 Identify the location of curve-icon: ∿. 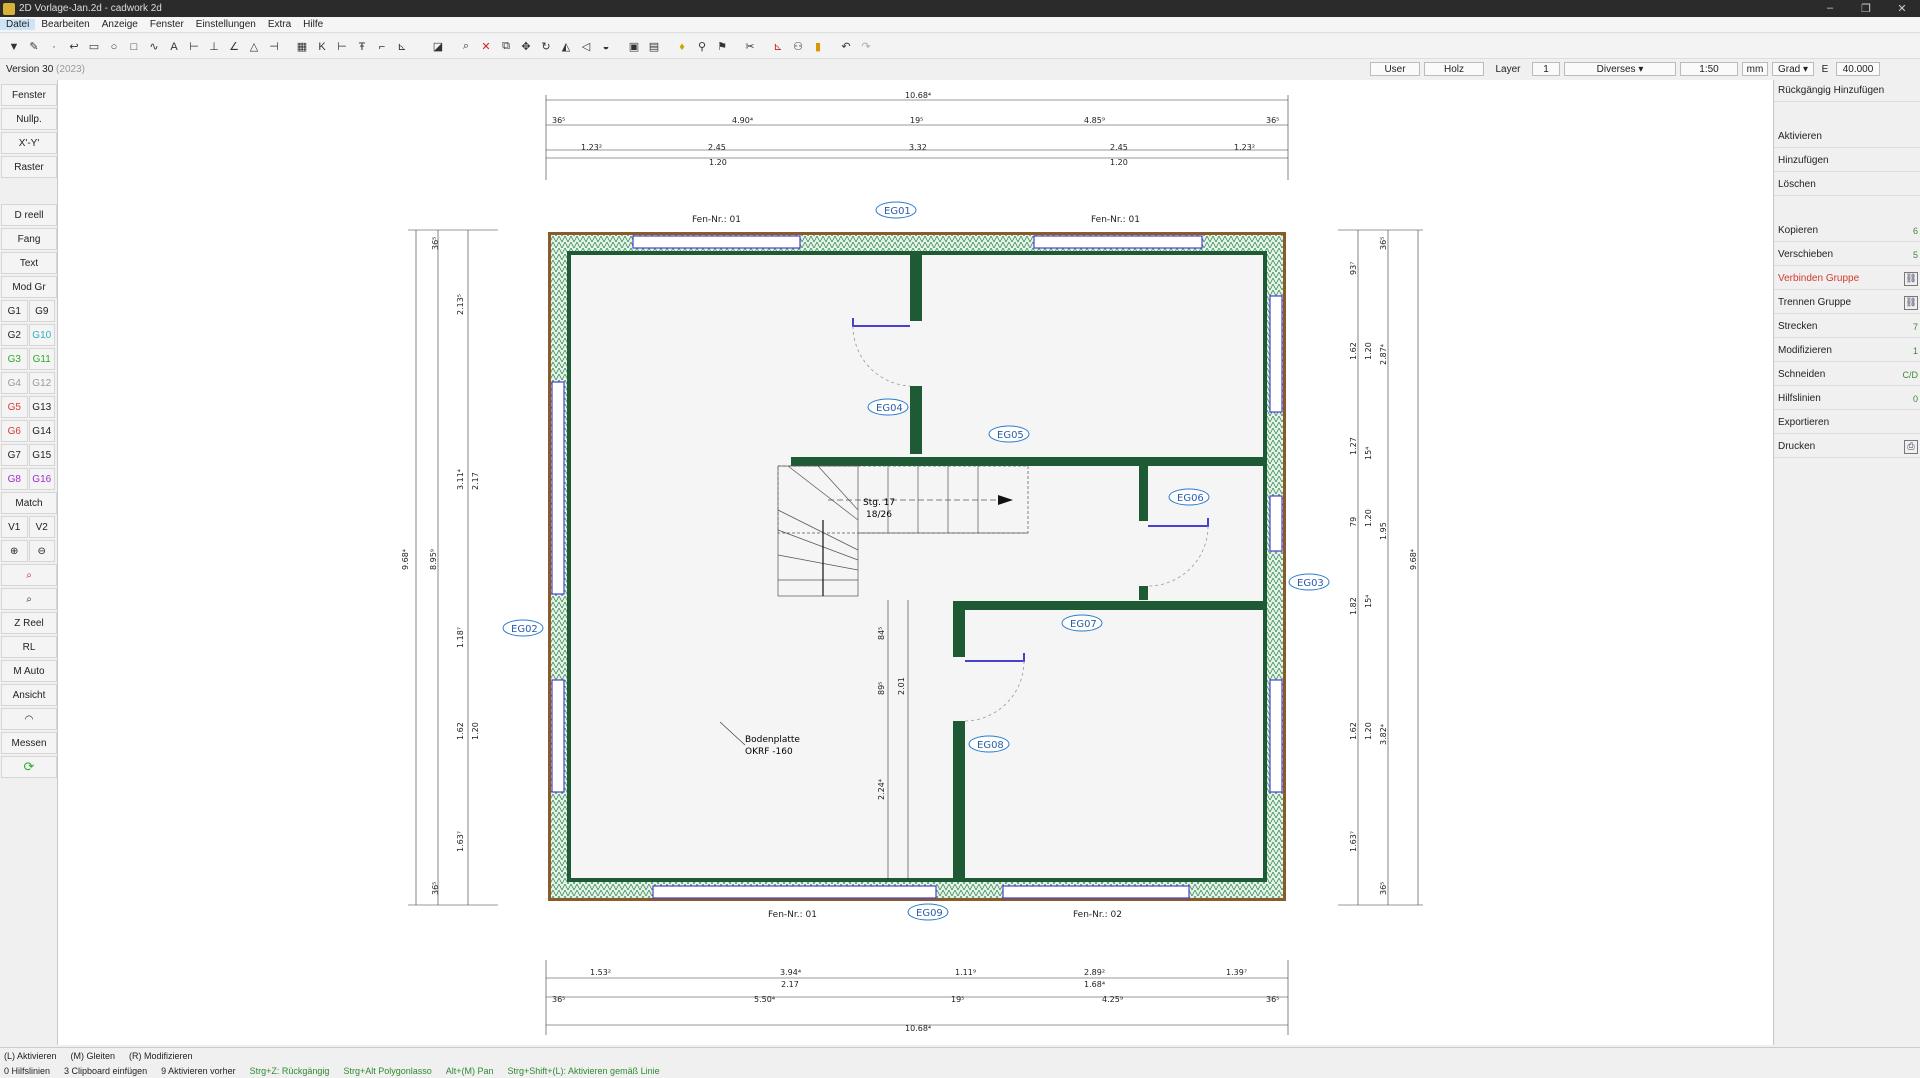
(154, 47).